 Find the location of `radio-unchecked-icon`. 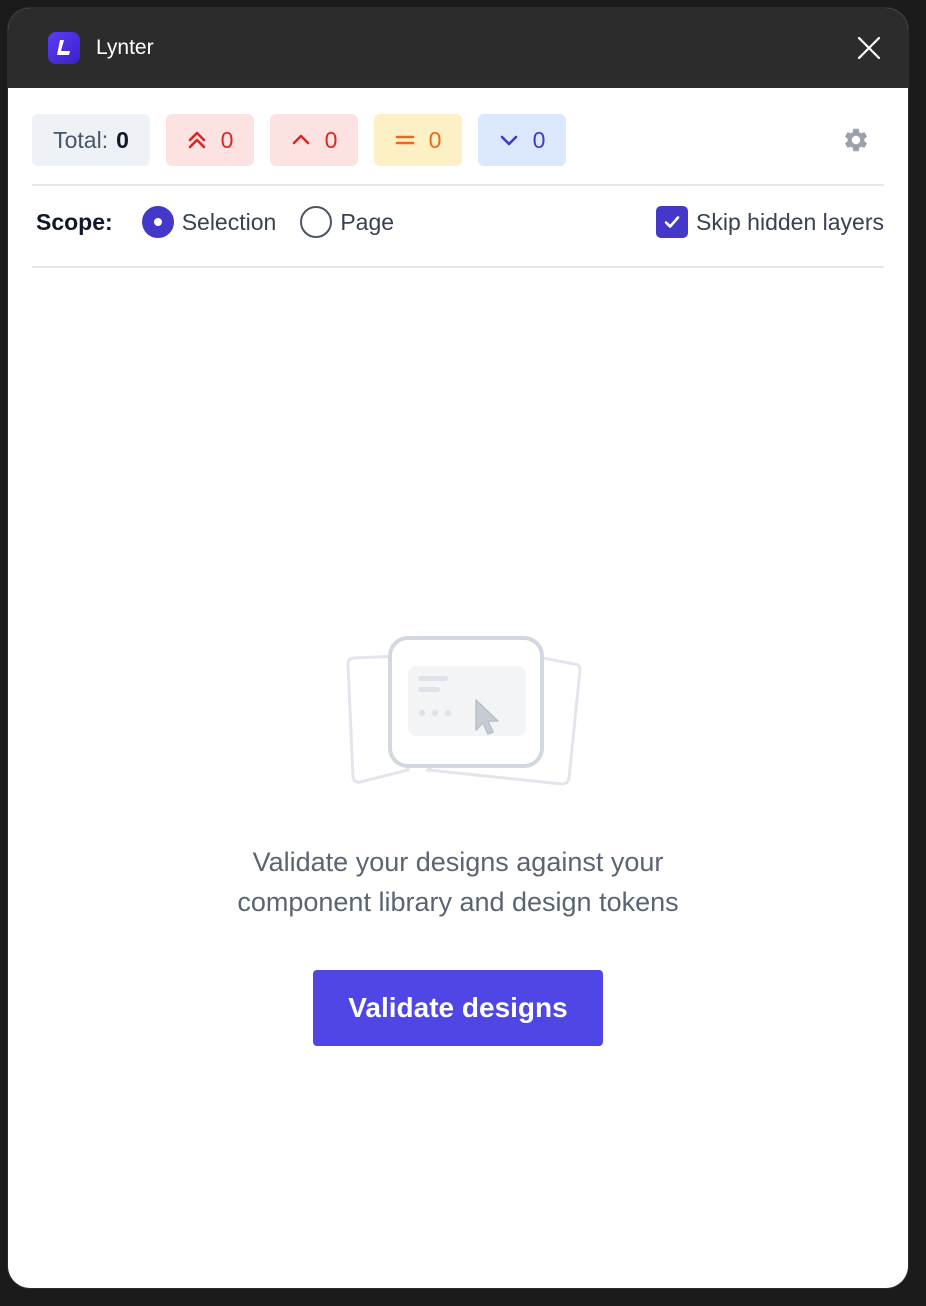

radio-unchecked-icon is located at coordinates (316, 222).